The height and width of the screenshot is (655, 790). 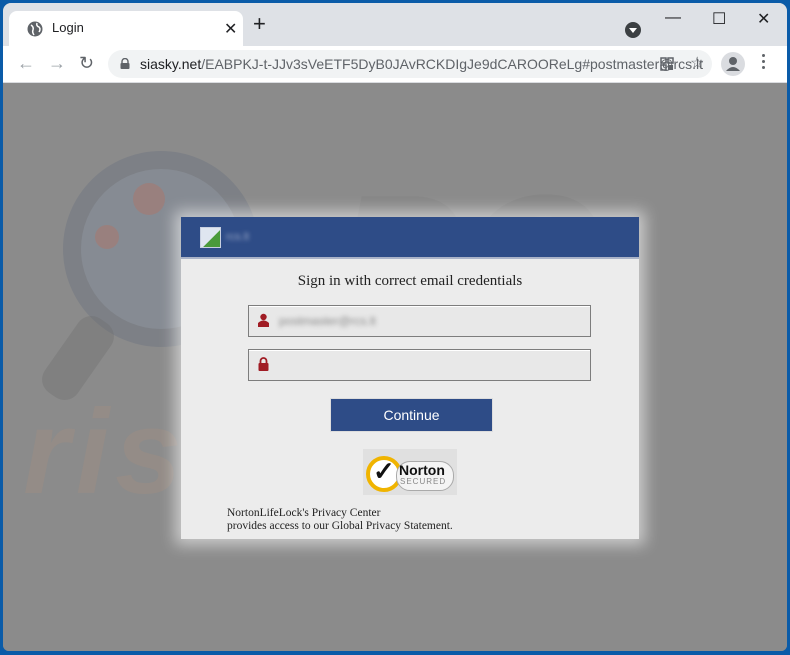 What do you see at coordinates (410, 281) in the screenshot?
I see `dialog-title: Sign in with correct email credentials` at bounding box center [410, 281].